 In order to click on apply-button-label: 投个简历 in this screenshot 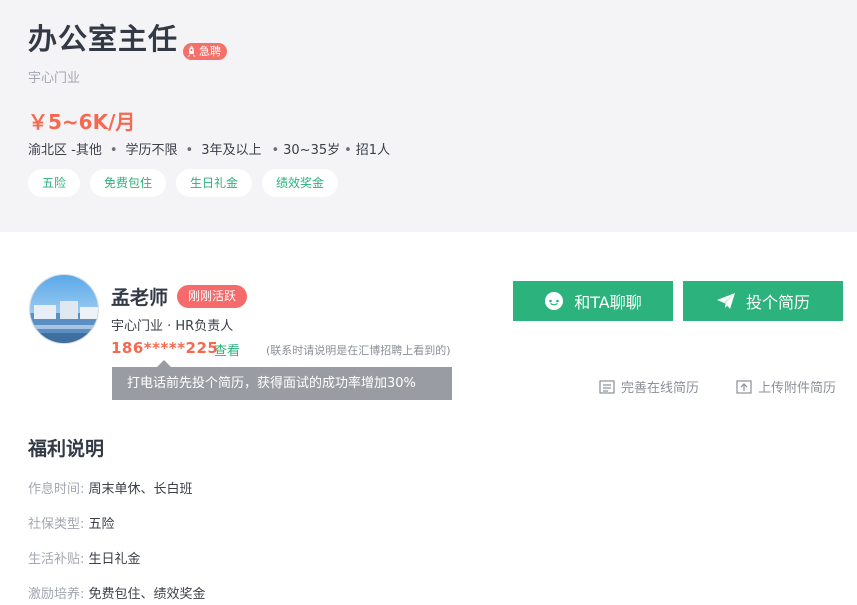, I will do `click(777, 302)`.